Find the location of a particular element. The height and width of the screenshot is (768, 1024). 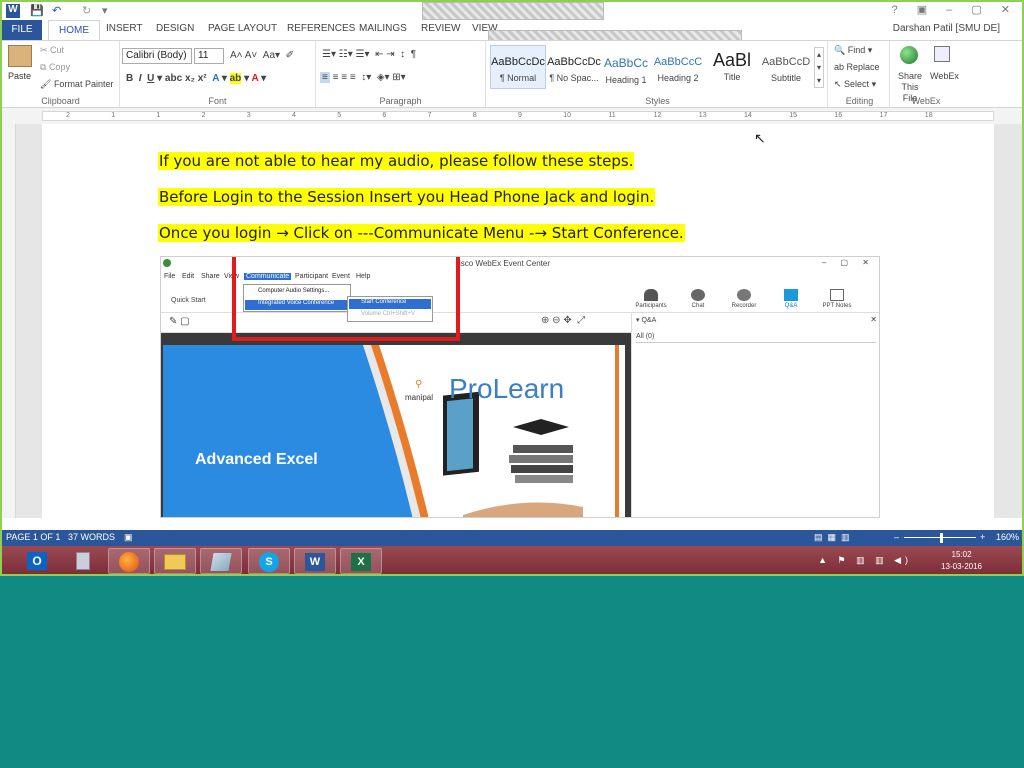

tab-design: DESIGN is located at coordinates (175, 28).